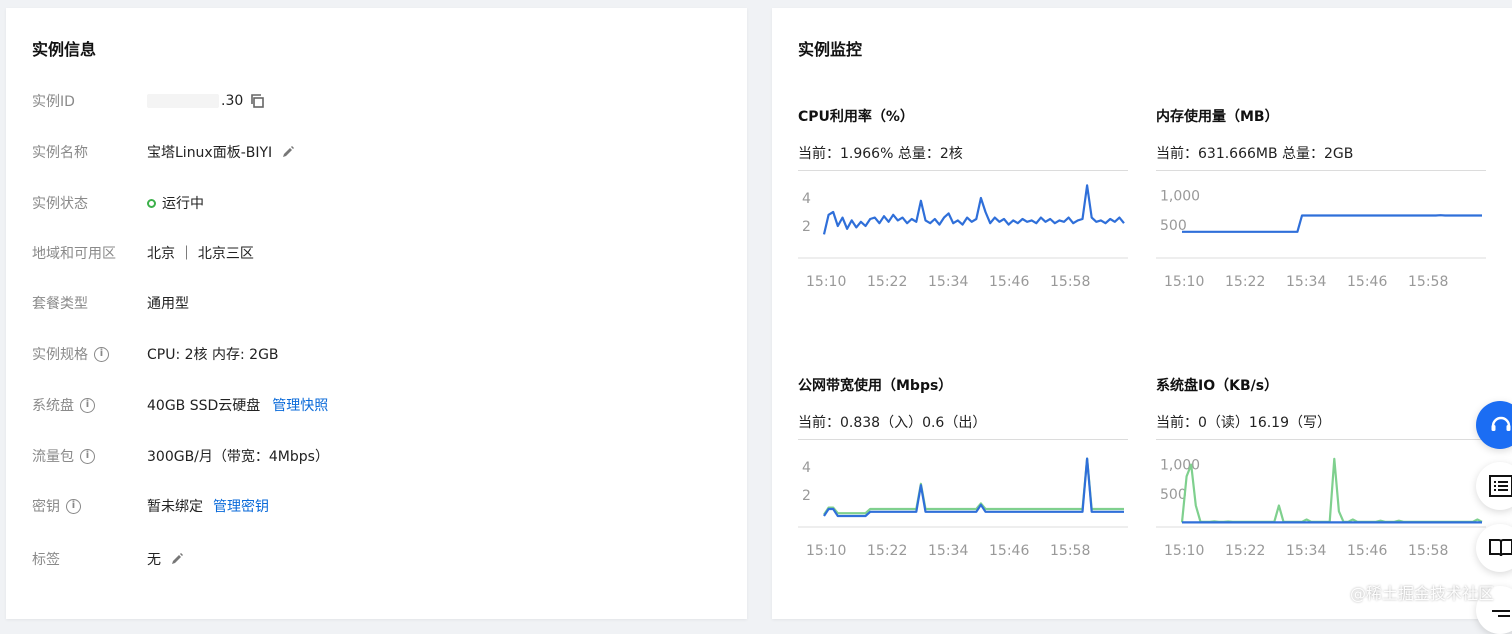 This screenshot has height=634, width=1512. What do you see at coordinates (53, 102) in the screenshot?
I see `label-instance-id: 实例ID` at bounding box center [53, 102].